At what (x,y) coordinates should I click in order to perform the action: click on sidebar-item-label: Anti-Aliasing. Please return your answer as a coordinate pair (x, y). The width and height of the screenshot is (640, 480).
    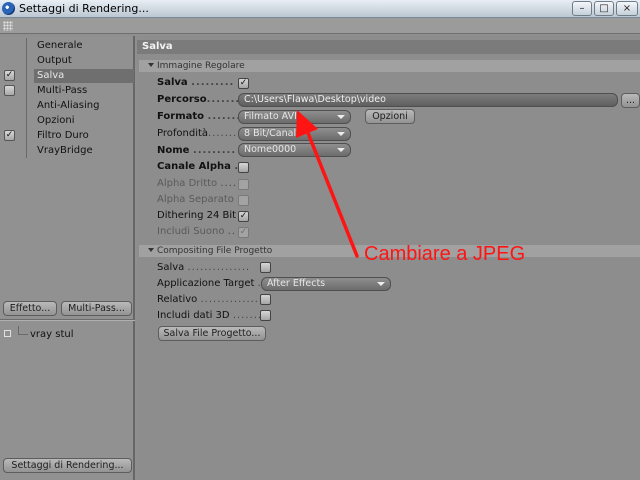
    Looking at the image, I should click on (68, 105).